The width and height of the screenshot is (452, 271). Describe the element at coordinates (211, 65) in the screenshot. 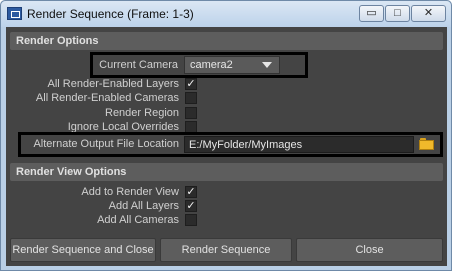

I see `current-camera-value: camera2` at that location.